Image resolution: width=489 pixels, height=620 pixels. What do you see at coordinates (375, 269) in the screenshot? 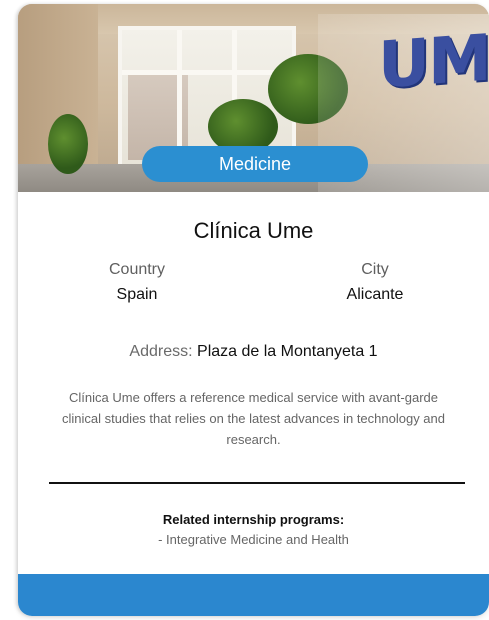
I see `city-label: City` at bounding box center [375, 269].